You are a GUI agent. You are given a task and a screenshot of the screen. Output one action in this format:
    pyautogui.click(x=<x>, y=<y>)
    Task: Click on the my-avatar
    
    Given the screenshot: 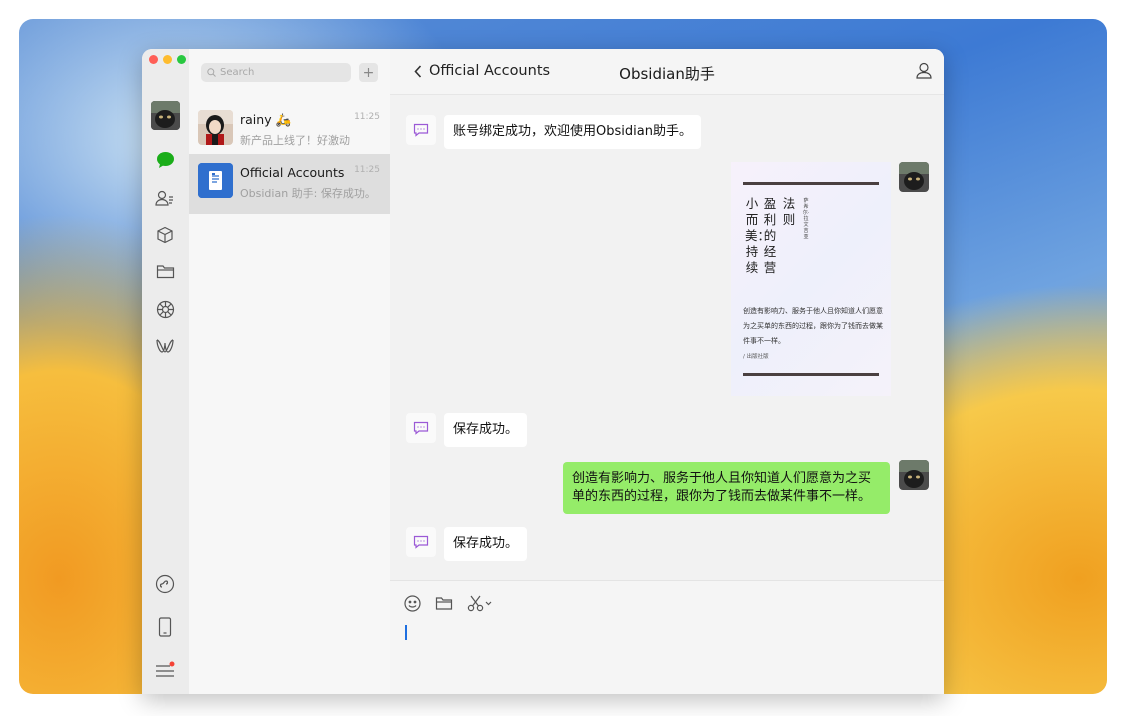 What is the action you would take?
    pyautogui.click(x=165, y=115)
    